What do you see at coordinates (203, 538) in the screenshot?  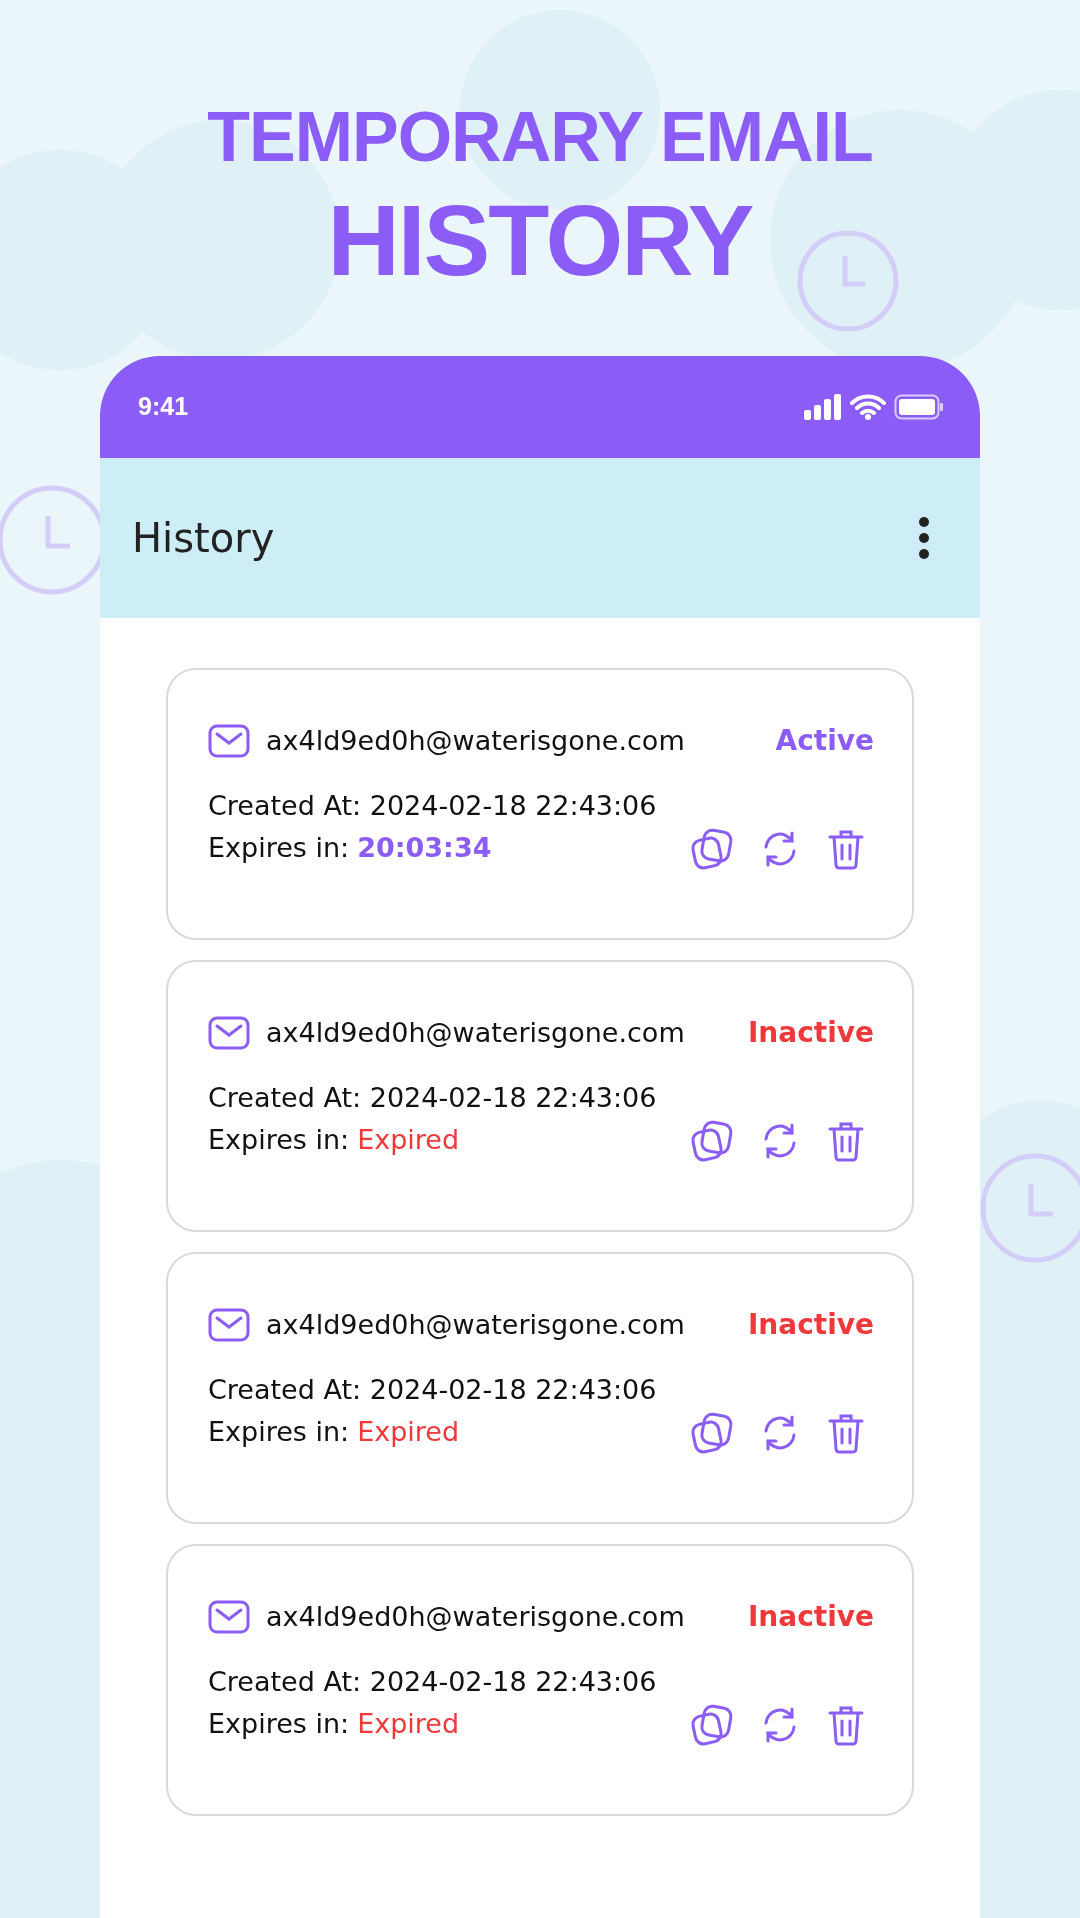 I see `app-title: History` at bounding box center [203, 538].